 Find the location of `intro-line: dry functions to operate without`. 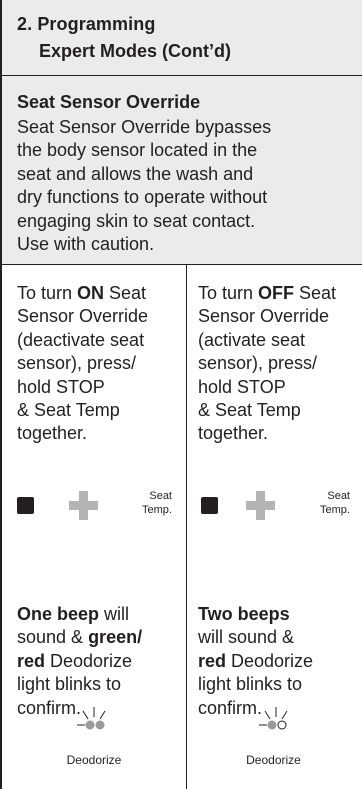

intro-line: dry functions to operate without is located at coordinates (142, 197).